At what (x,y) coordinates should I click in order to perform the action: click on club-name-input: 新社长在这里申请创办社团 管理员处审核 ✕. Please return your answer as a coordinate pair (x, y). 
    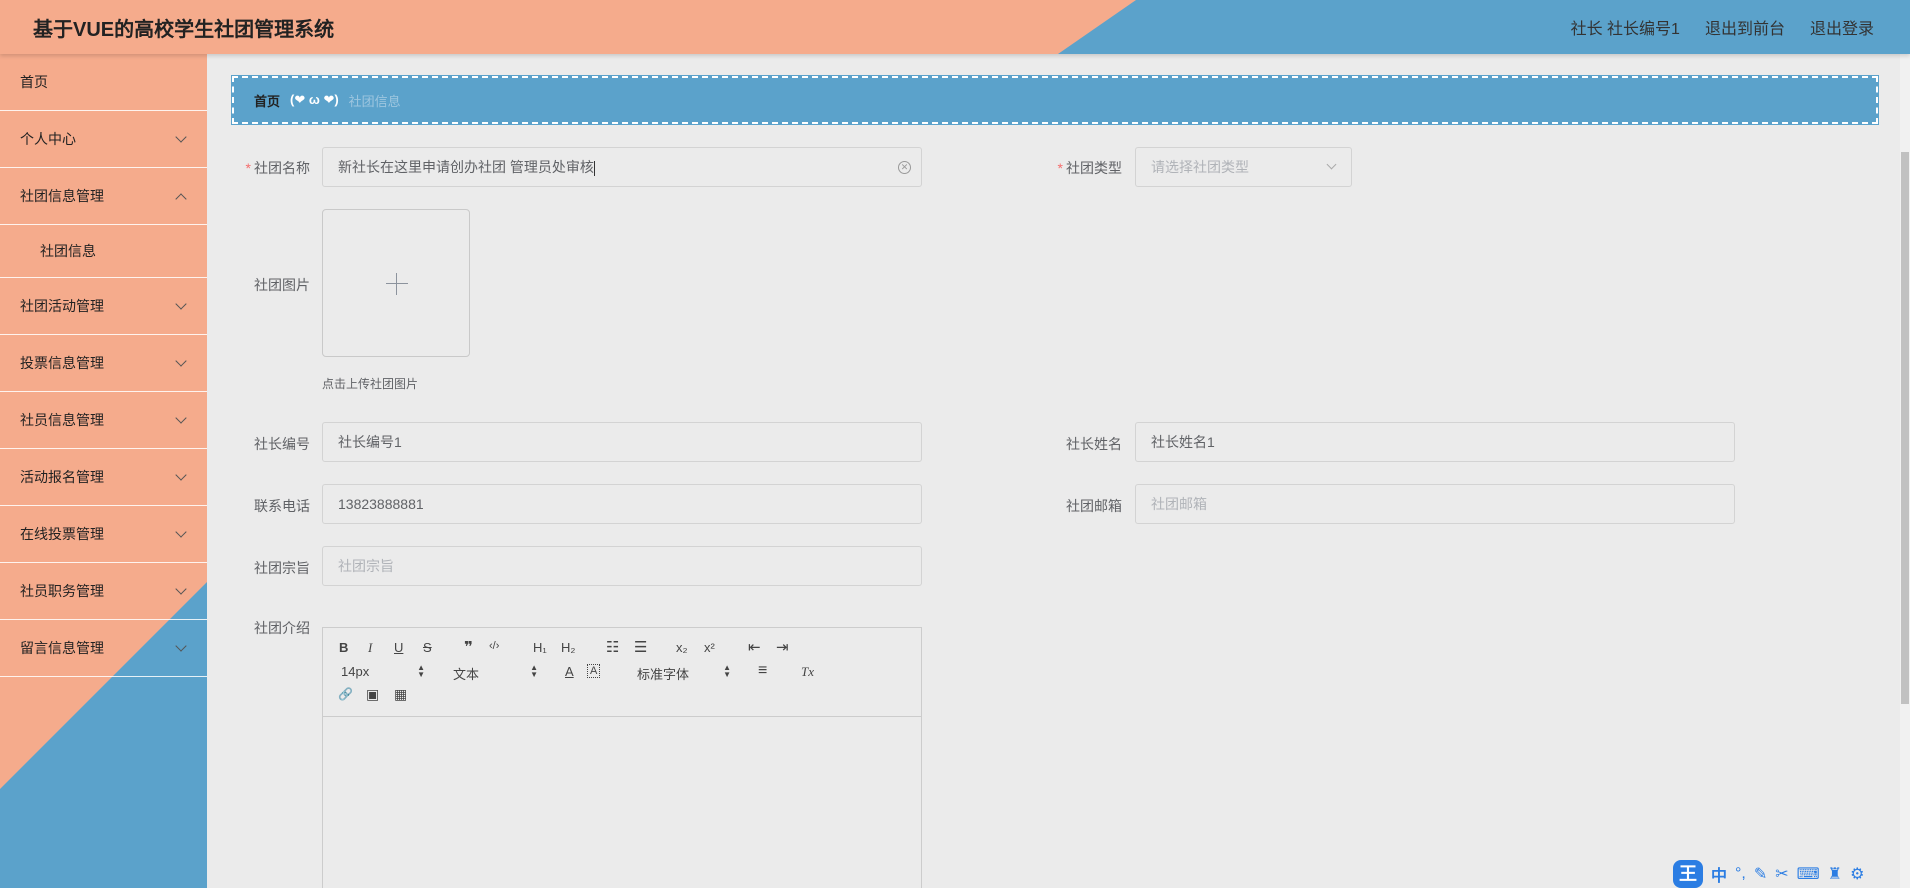
    Looking at the image, I should click on (622, 167).